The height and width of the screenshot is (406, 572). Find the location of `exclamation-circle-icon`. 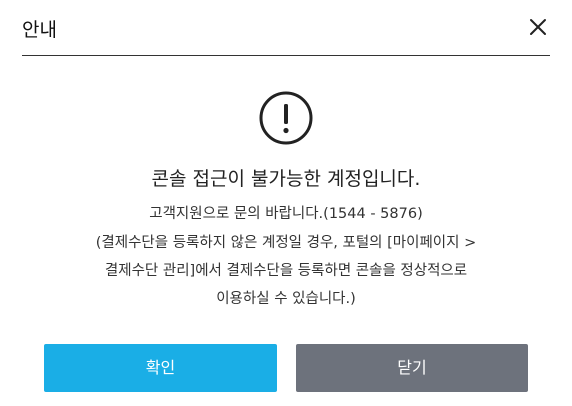

exclamation-circle-icon is located at coordinates (286, 118).